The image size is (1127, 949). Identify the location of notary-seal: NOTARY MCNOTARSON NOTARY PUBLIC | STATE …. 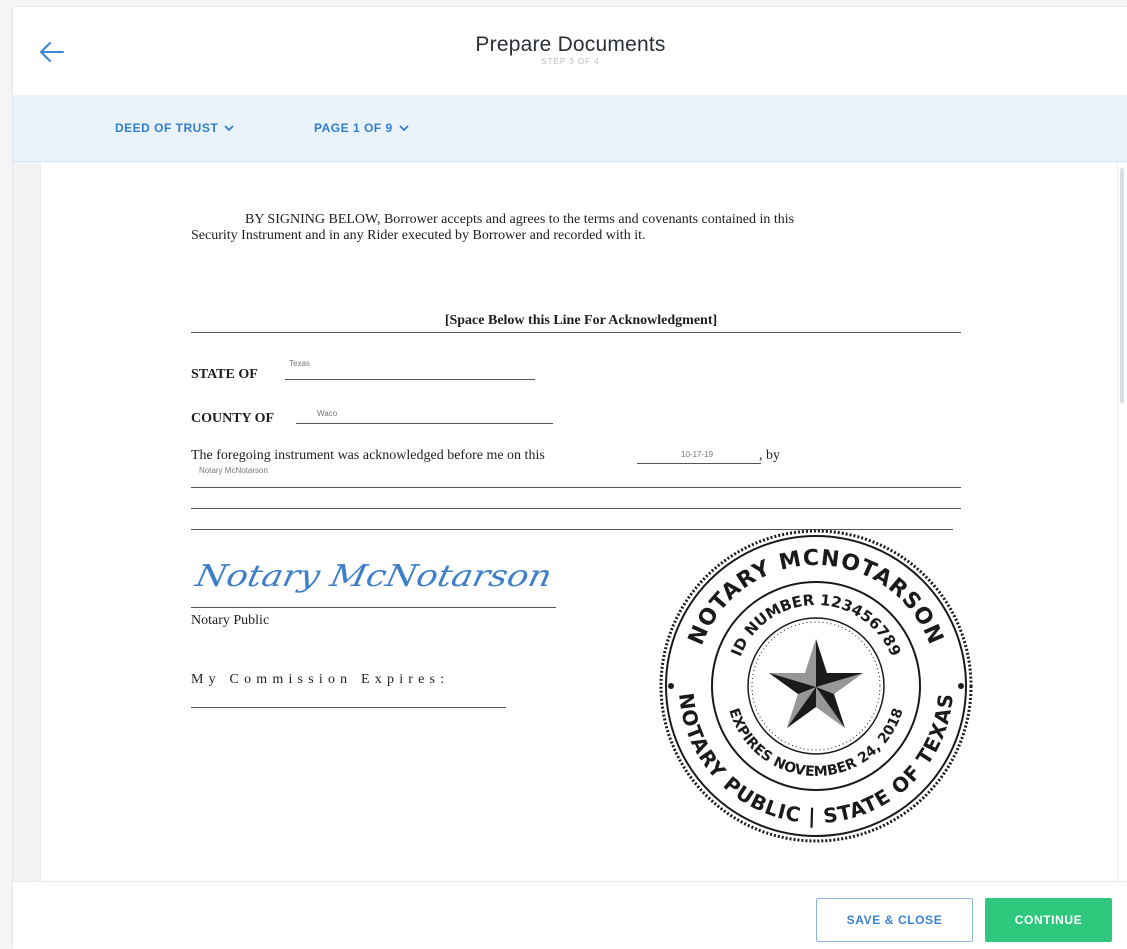
(816, 686).